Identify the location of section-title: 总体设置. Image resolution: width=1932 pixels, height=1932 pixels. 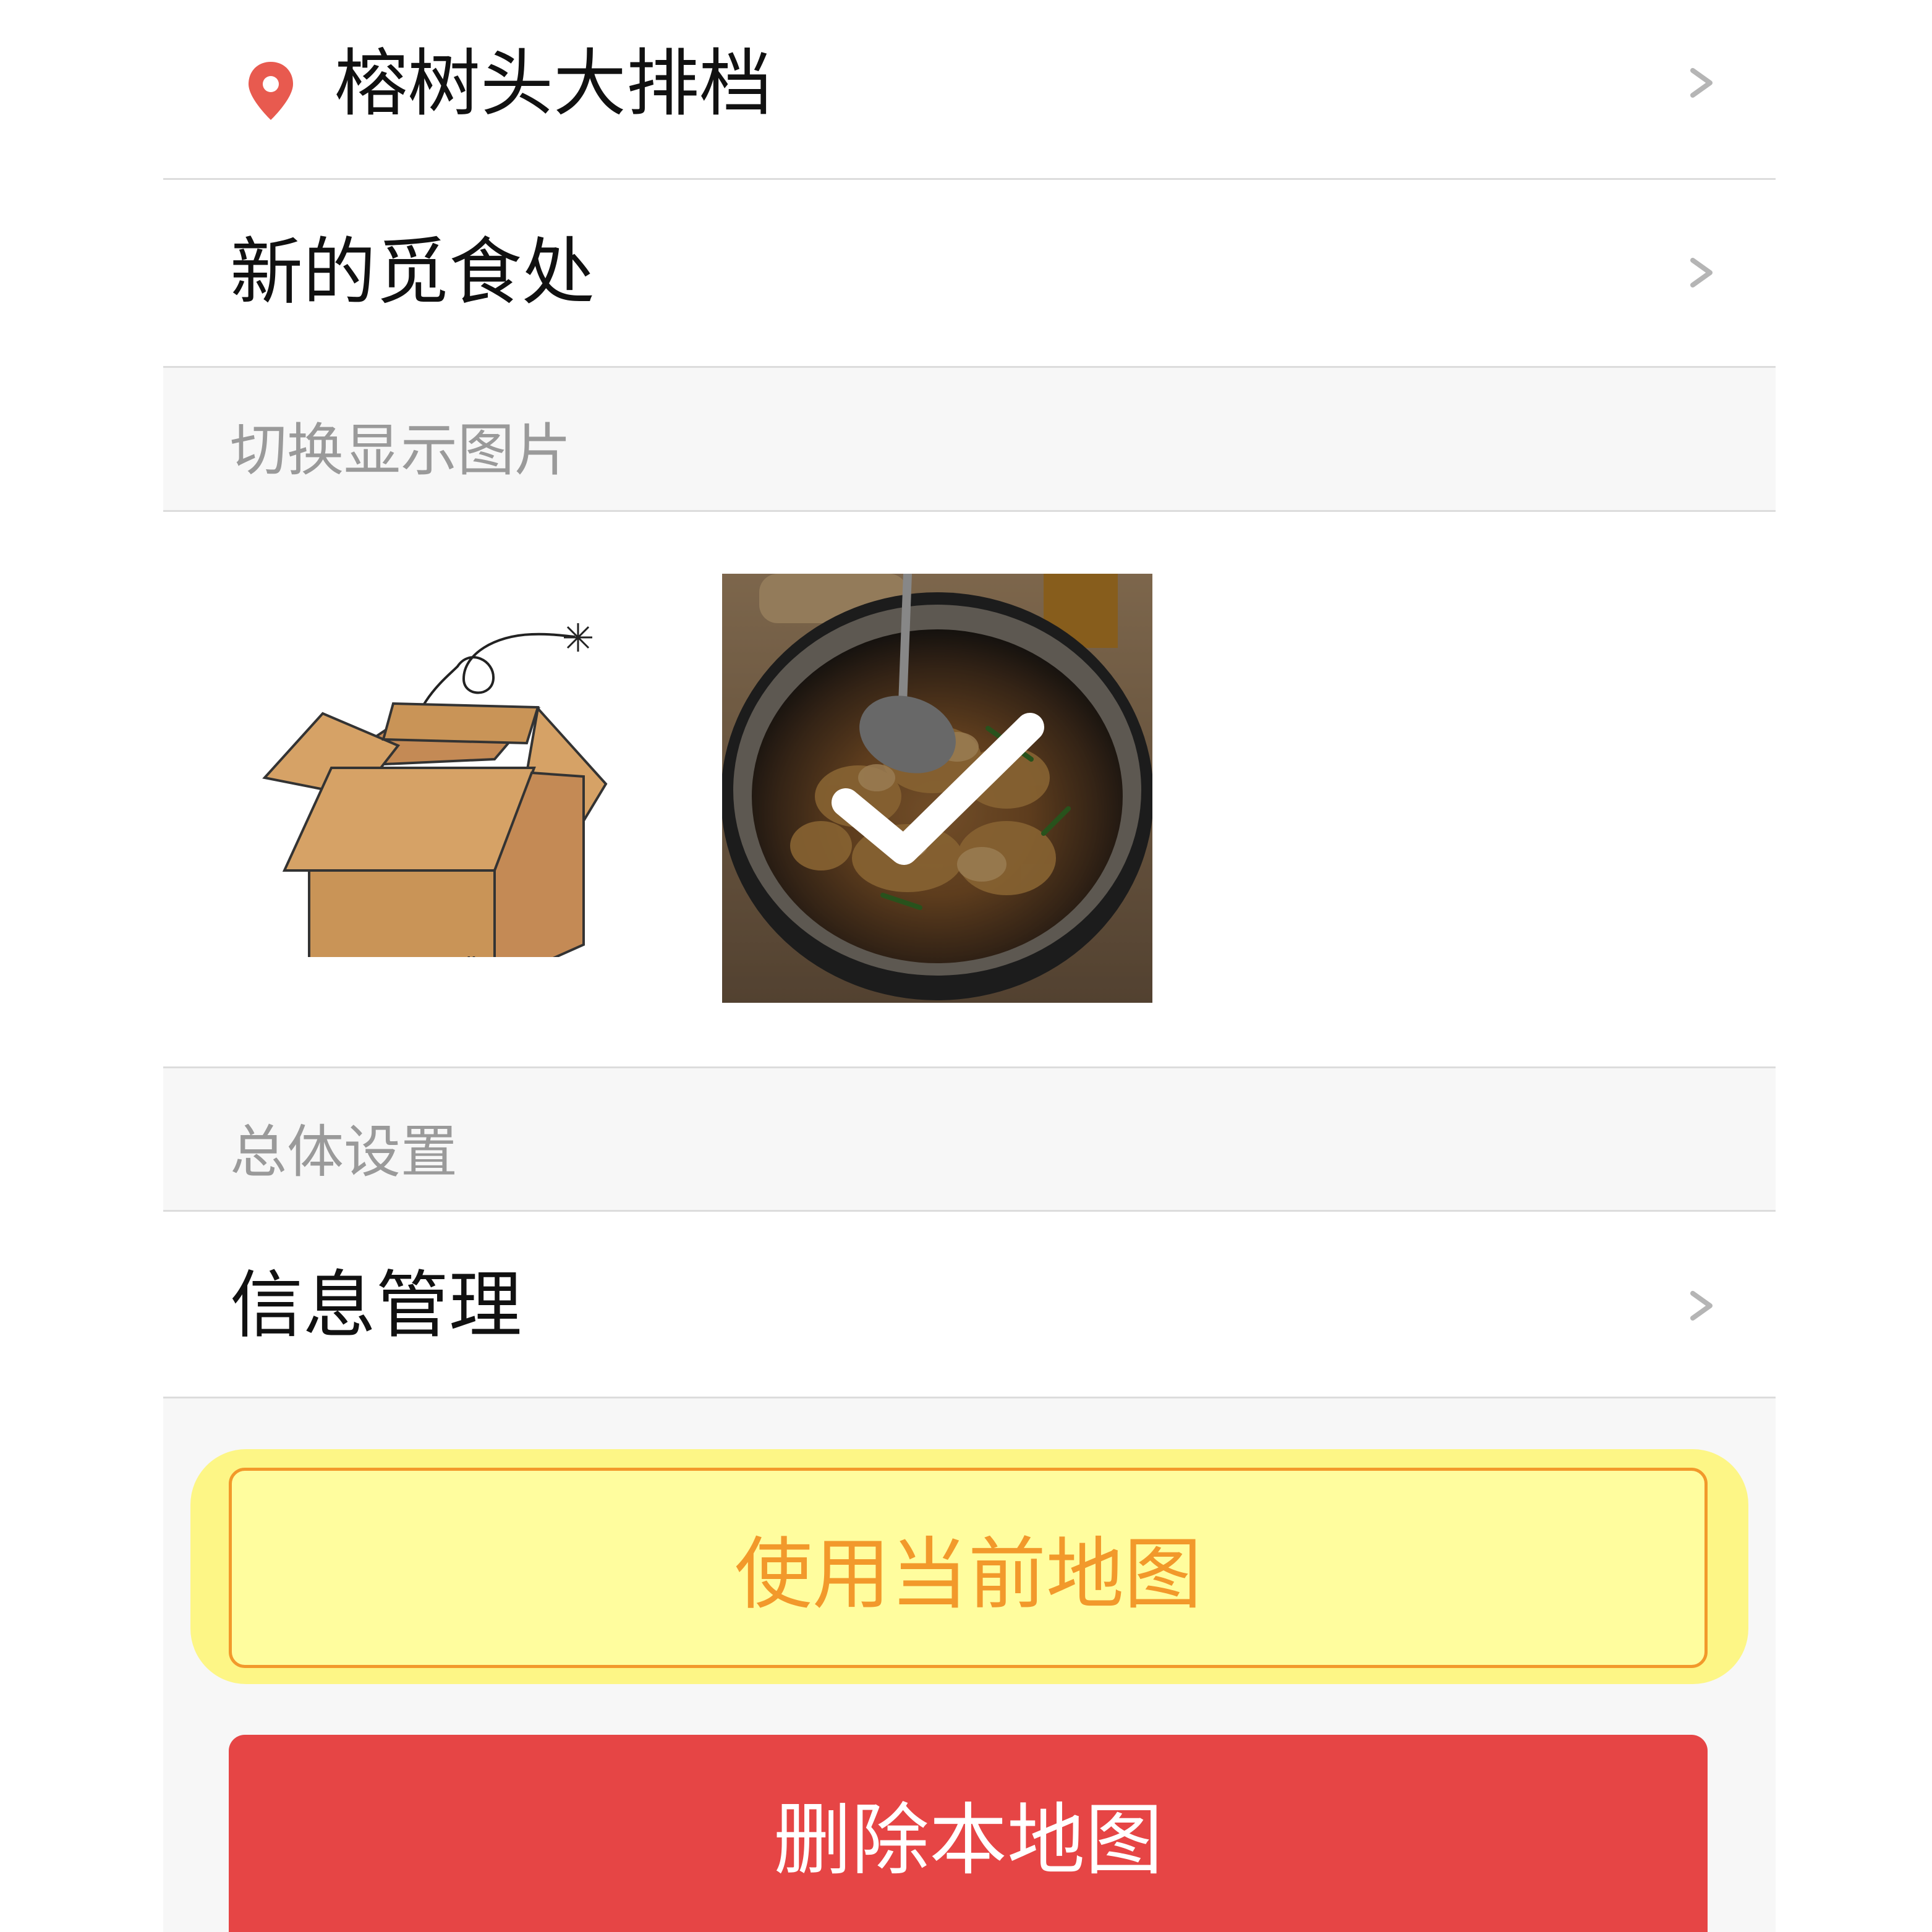
(344, 1152).